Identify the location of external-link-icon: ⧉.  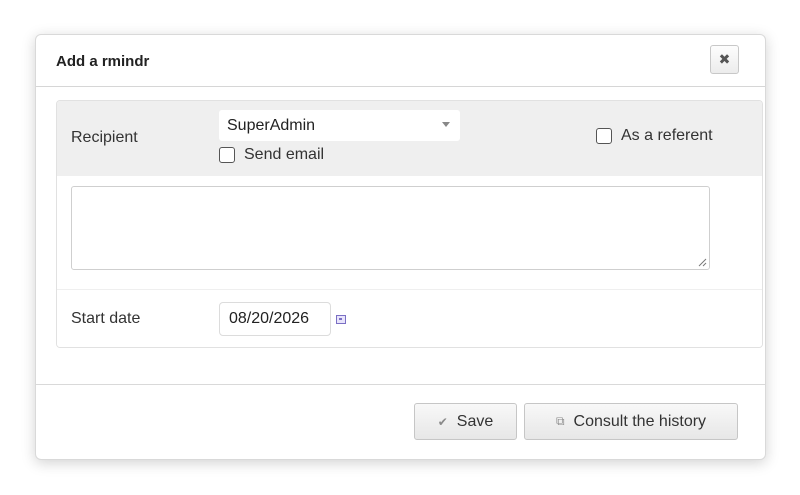
(560, 421).